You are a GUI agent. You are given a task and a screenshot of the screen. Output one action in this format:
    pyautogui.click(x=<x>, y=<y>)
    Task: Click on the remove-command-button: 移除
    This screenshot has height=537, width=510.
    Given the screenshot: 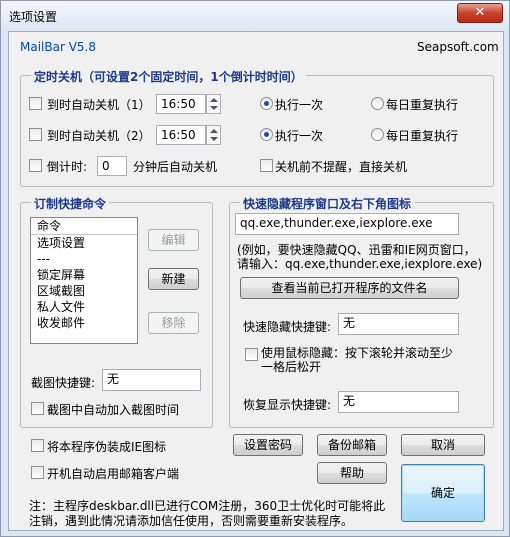 What is the action you would take?
    pyautogui.click(x=173, y=323)
    